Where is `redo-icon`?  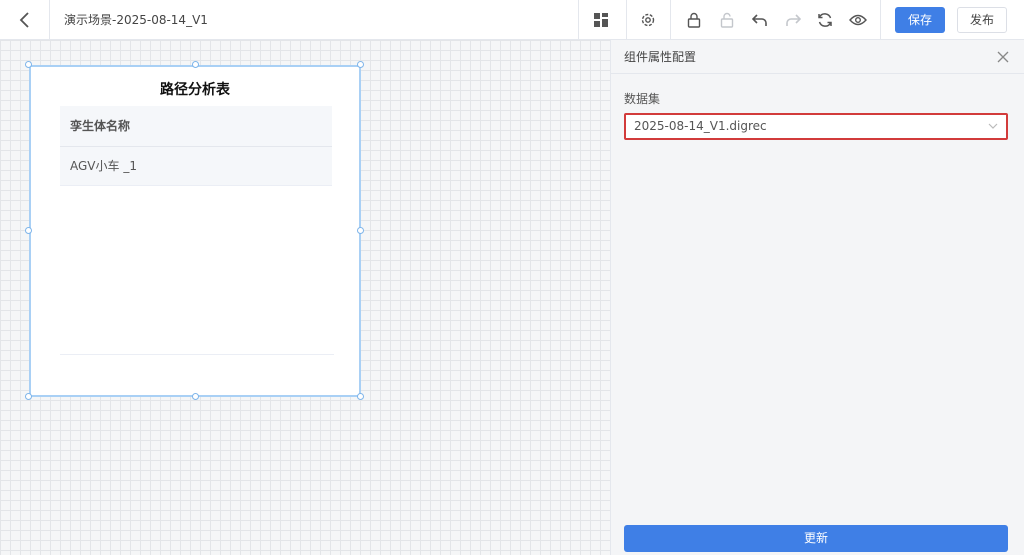
redo-icon is located at coordinates (793, 20).